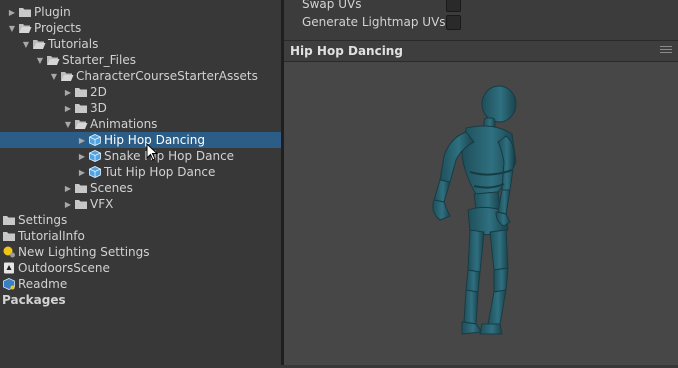  Describe the element at coordinates (58, 28) in the screenshot. I see `project-tree-item-label: Projects` at that location.